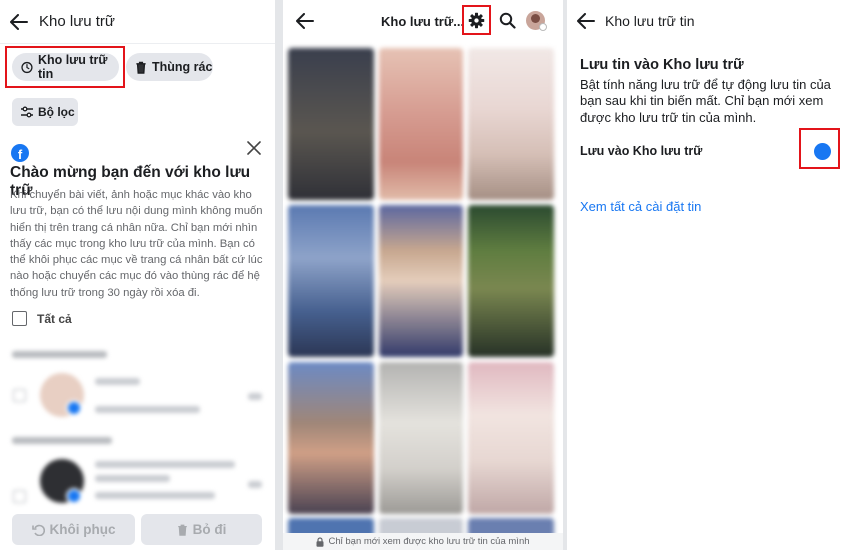 Image resolution: width=850 pixels, height=550 pixels. Describe the element at coordinates (54, 318) in the screenshot. I see `select-all-label: Tất cả` at that location.